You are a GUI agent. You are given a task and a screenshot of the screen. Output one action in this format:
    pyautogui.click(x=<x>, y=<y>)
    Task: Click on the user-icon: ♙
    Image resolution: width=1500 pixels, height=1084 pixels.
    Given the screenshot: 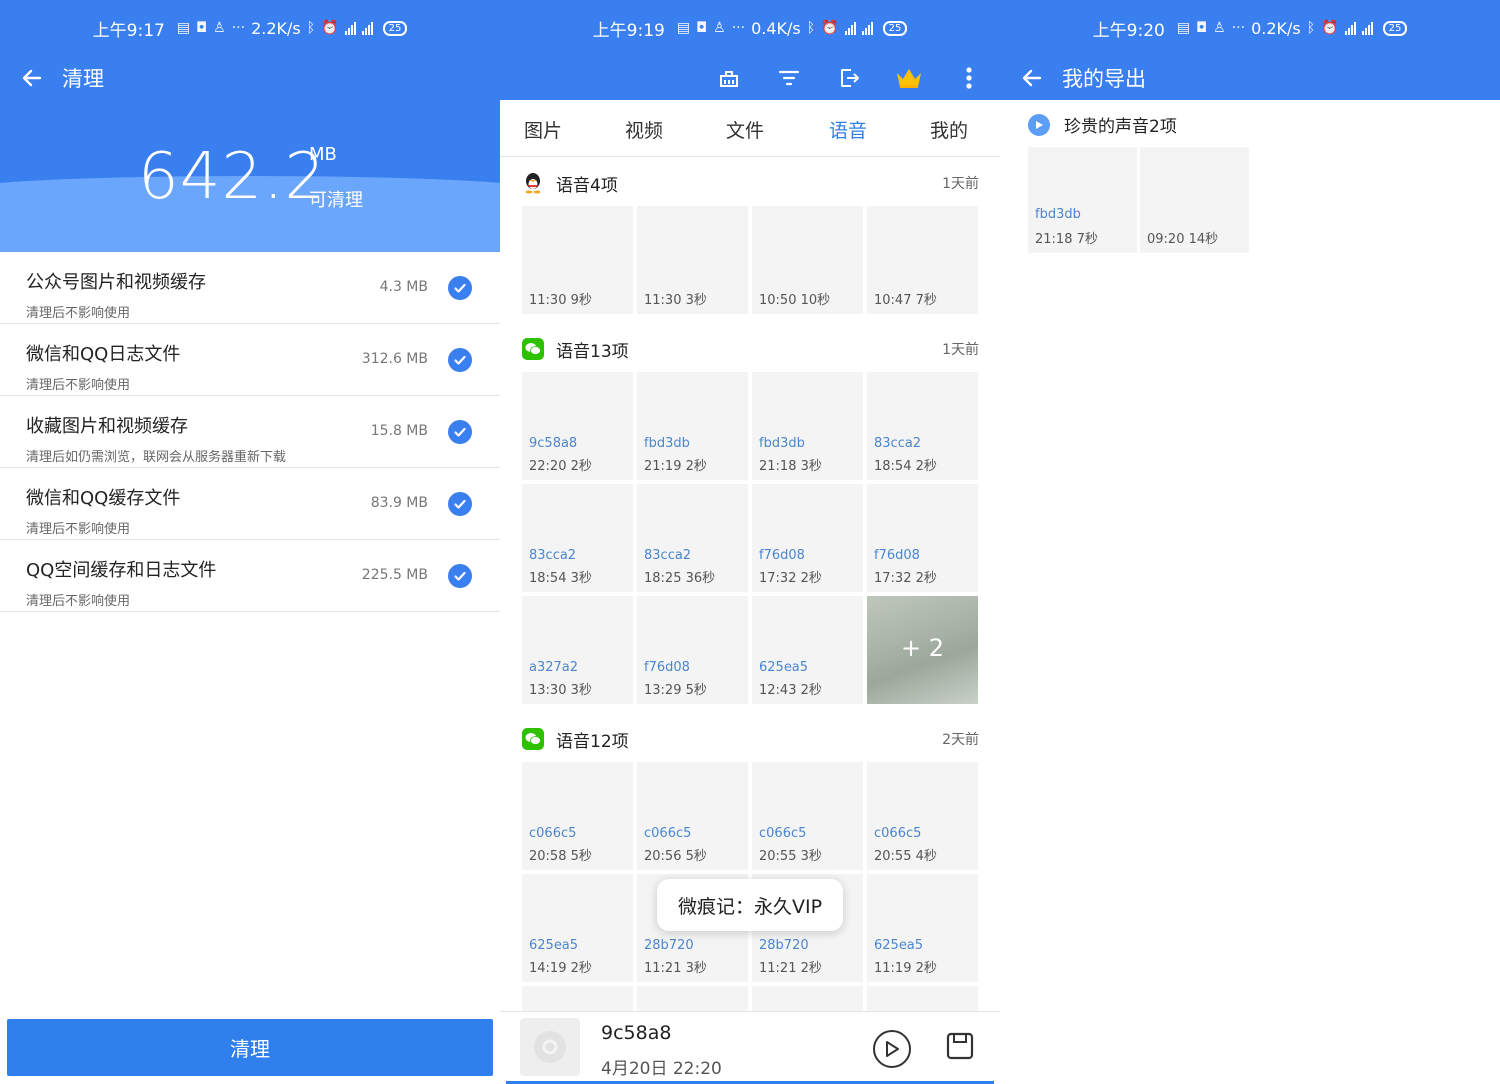 What is the action you would take?
    pyautogui.click(x=1219, y=28)
    